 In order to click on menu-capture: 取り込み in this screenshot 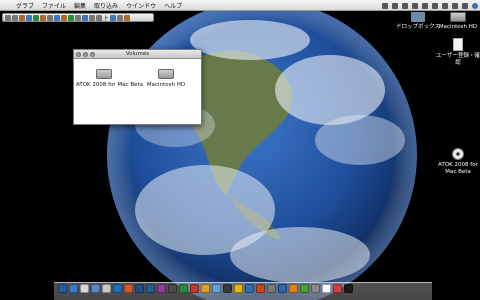, I will do `click(106, 5)`.